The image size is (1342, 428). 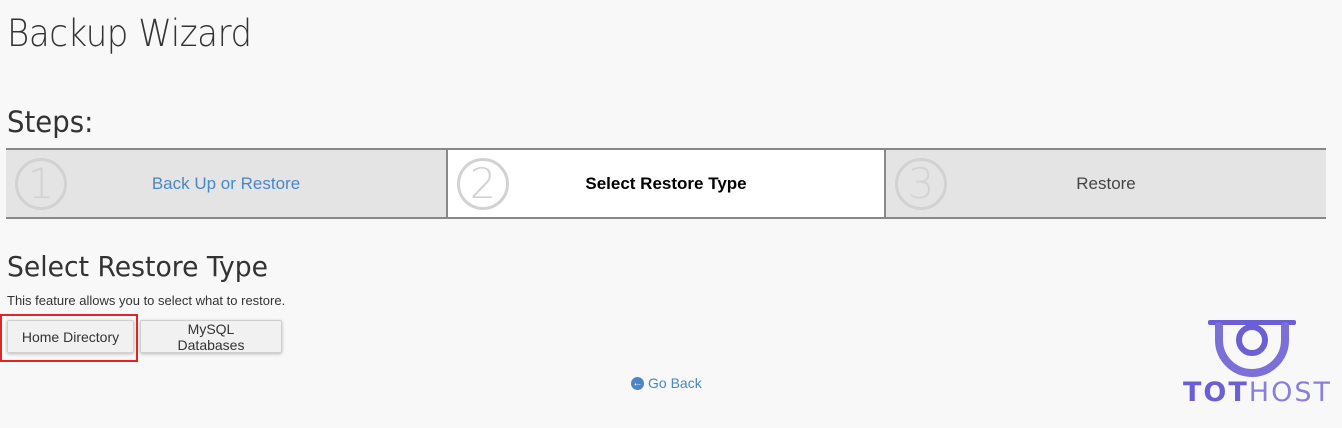 I want to click on go-back-label: Go Back, so click(x=675, y=383).